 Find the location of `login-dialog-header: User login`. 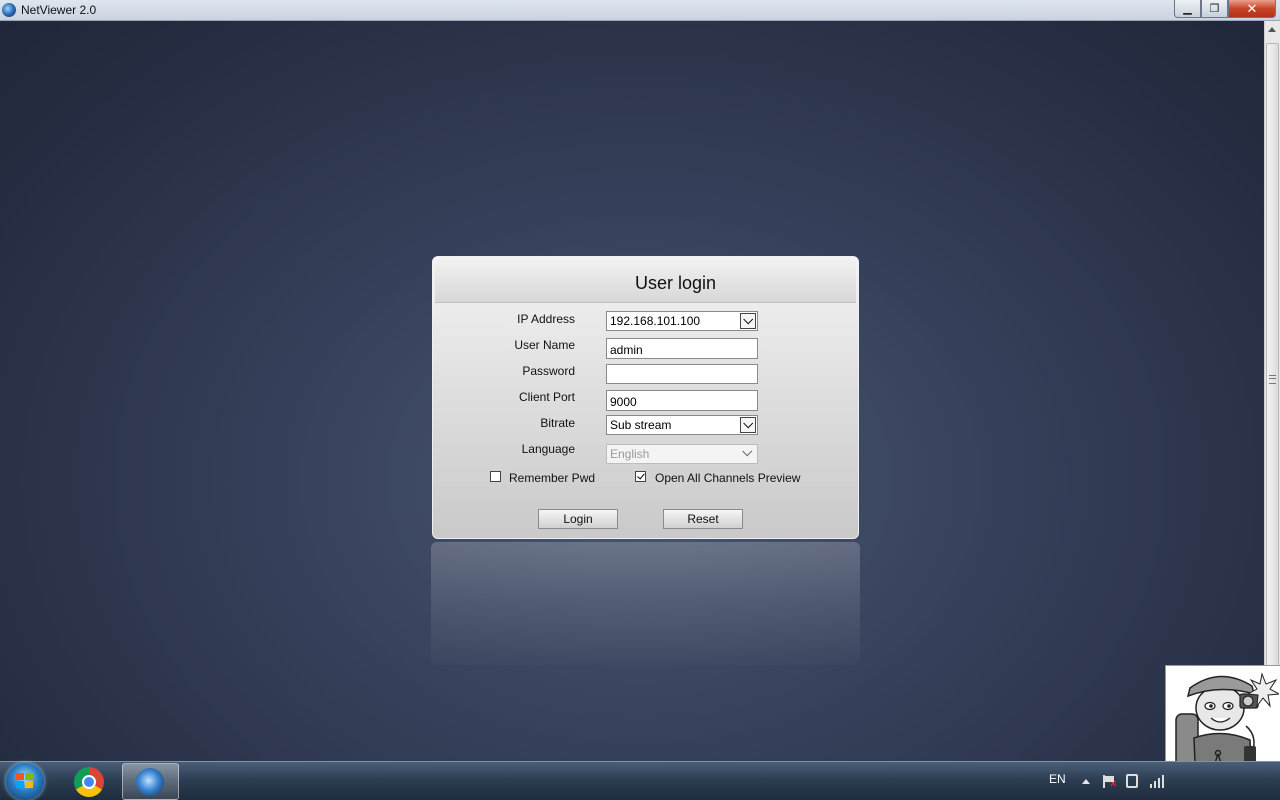

login-dialog-header: User login is located at coordinates (645, 281).